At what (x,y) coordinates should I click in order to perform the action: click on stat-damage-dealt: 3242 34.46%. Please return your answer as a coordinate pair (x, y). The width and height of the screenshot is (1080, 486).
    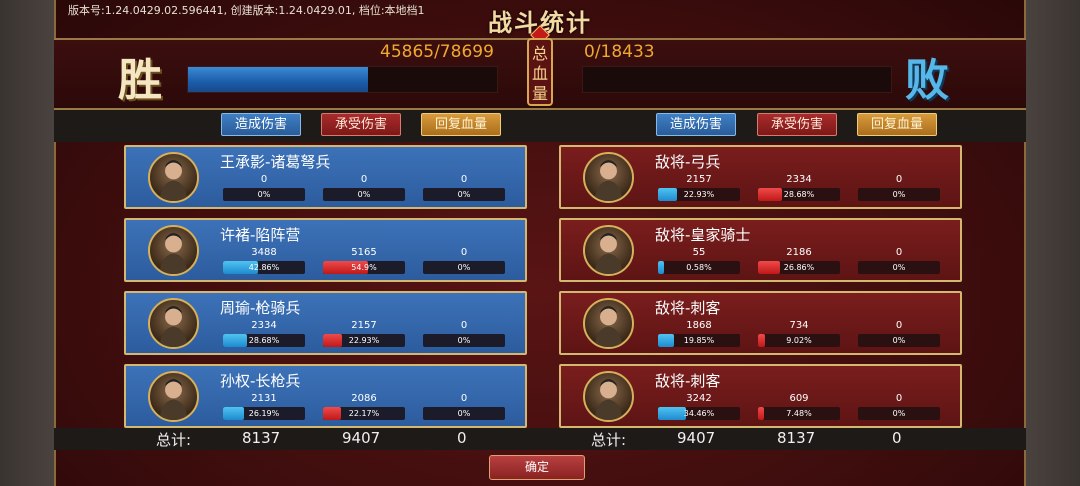
    Looking at the image, I should click on (699, 408).